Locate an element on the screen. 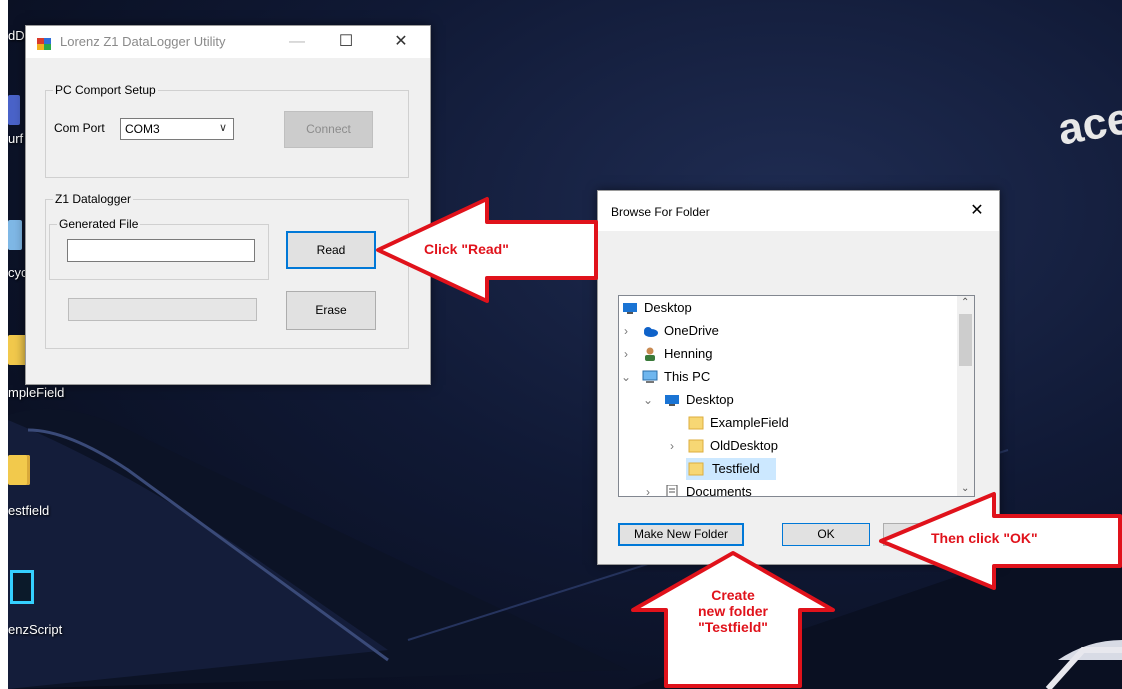 The image size is (1122, 689). create-line-2: new folder is located at coordinates (732, 611).